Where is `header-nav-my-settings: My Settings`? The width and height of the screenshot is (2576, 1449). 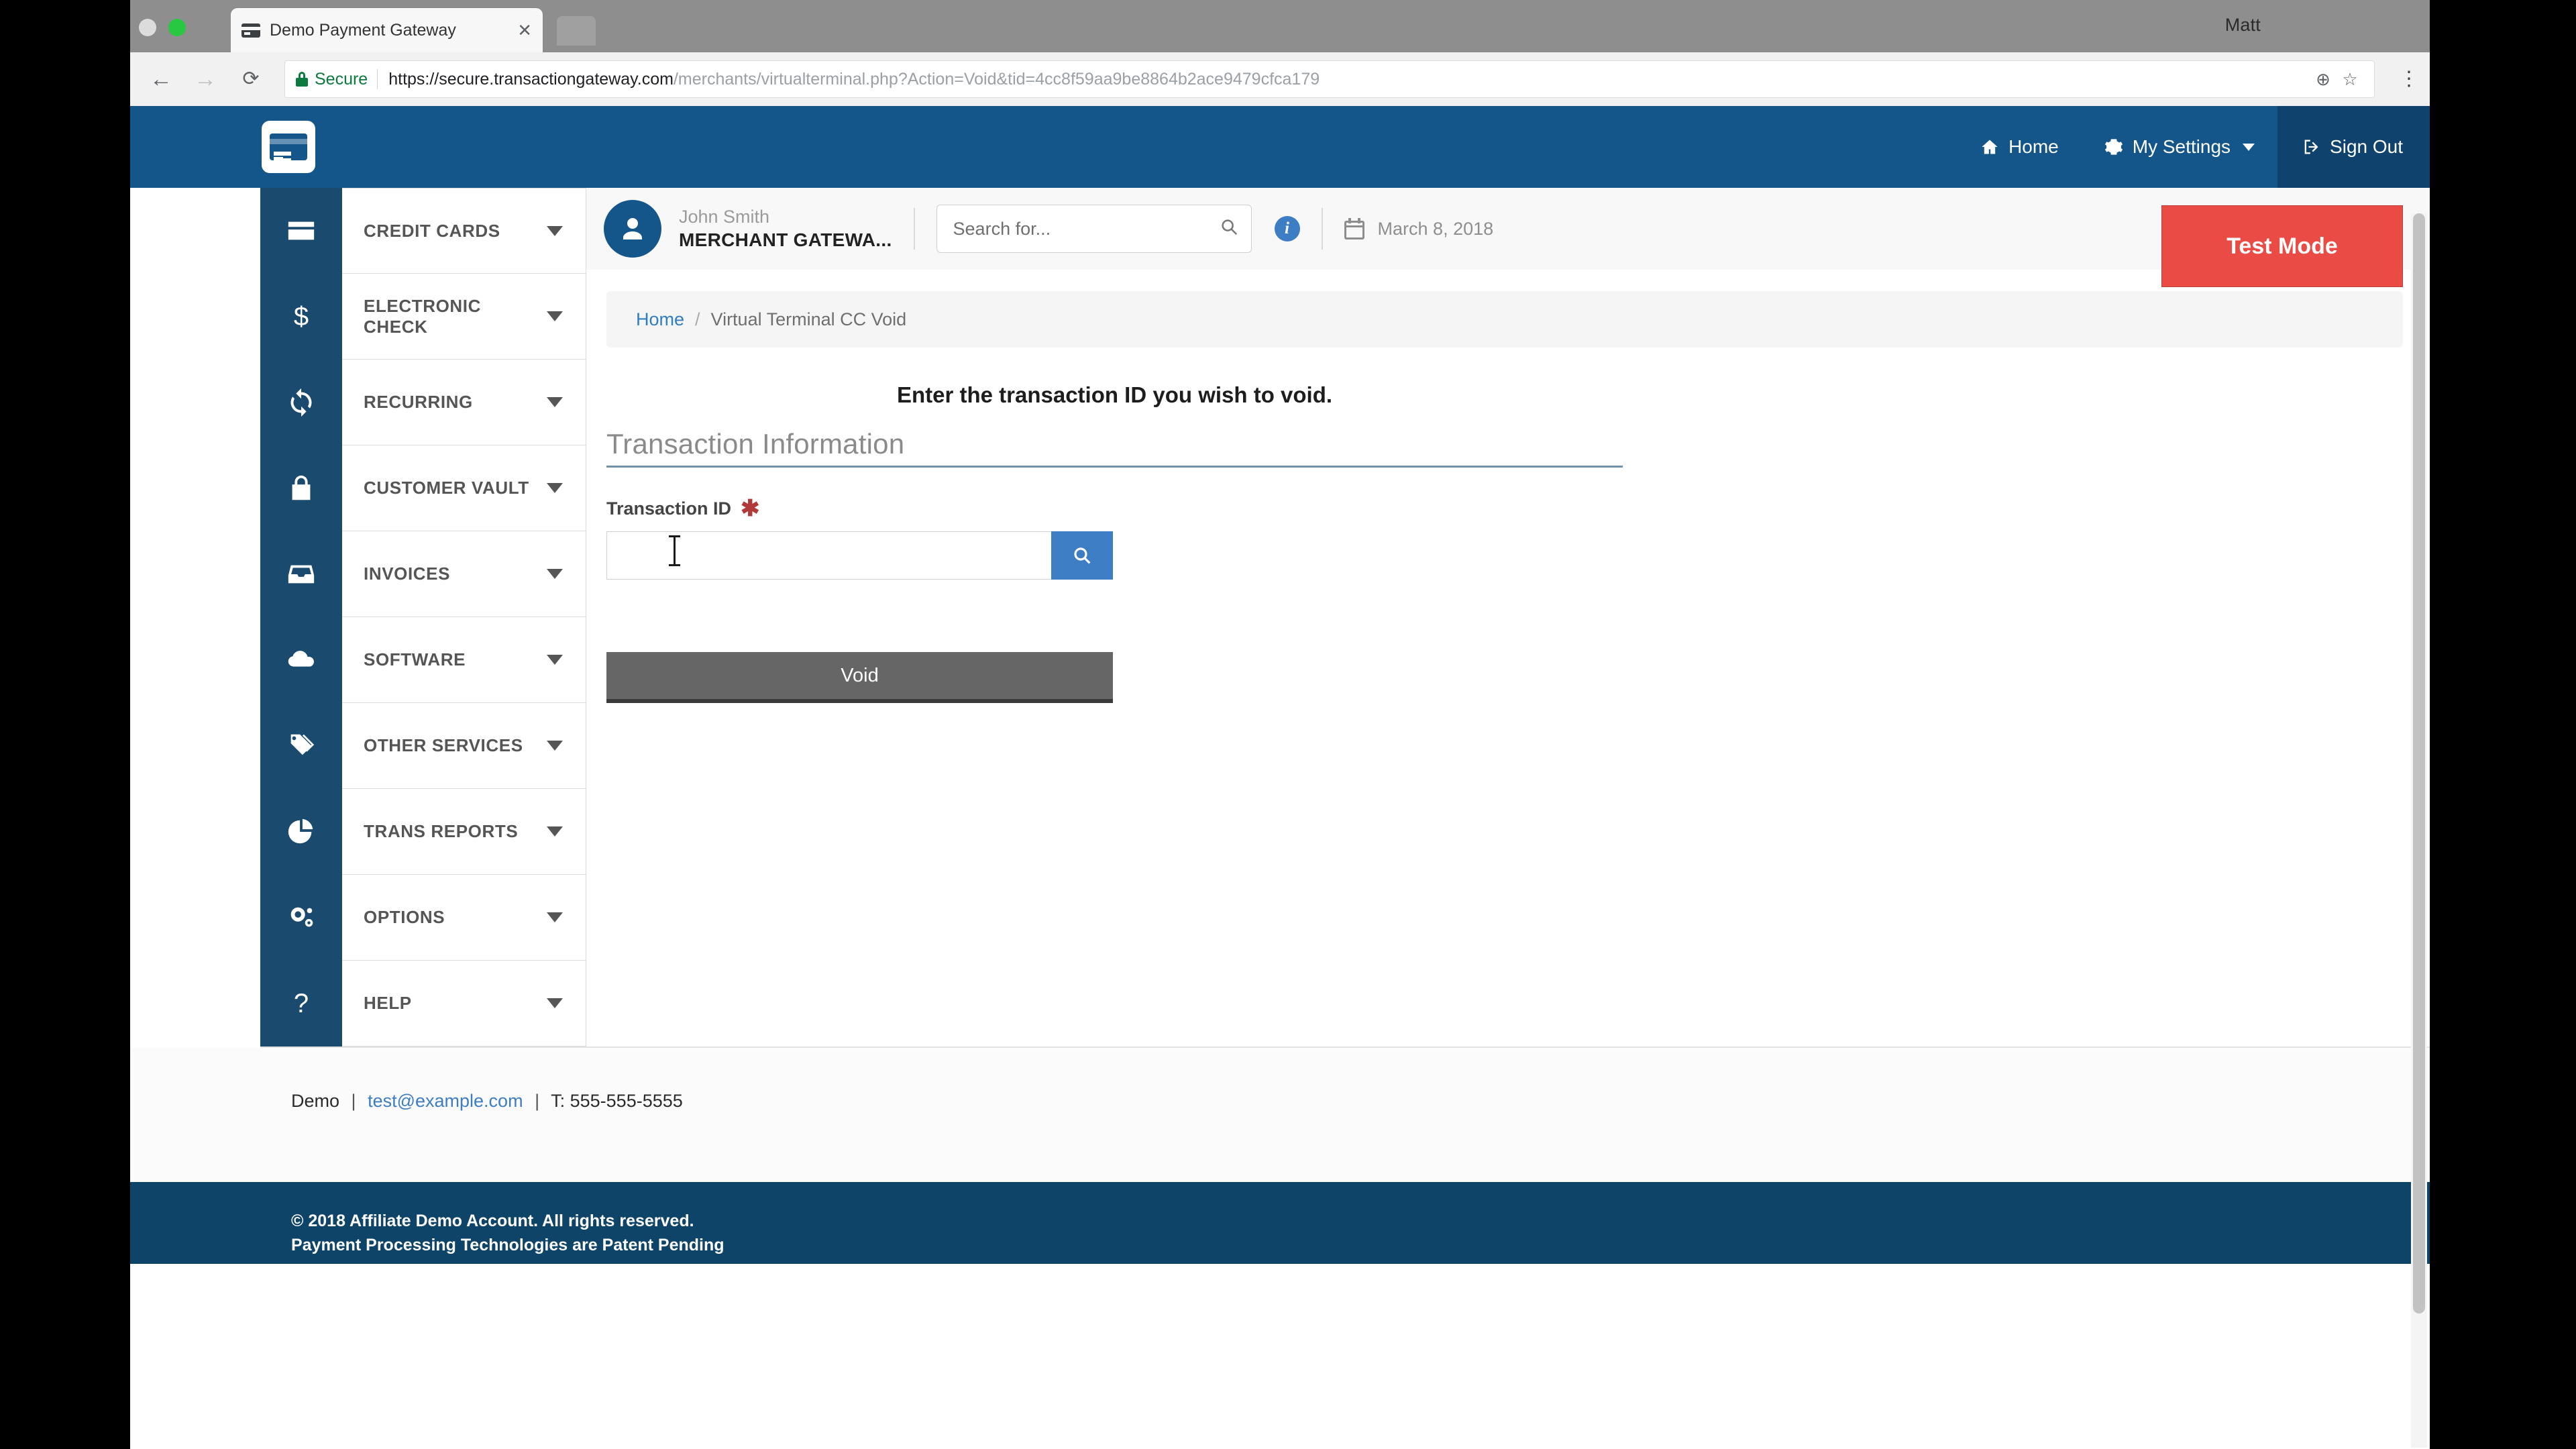 header-nav-my-settings: My Settings is located at coordinates (2179, 147).